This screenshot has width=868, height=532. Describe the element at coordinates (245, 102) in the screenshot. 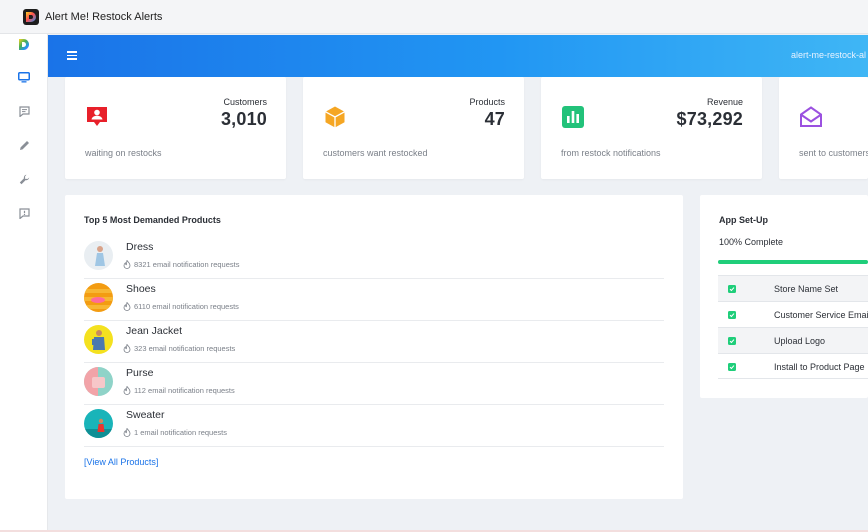

I see `stat-label: Customers` at that location.